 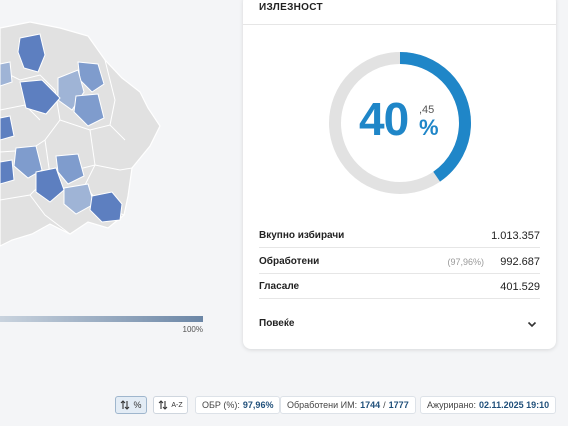 What do you see at coordinates (131, 405) in the screenshot?
I see `sort-by-percent-button: %` at bounding box center [131, 405].